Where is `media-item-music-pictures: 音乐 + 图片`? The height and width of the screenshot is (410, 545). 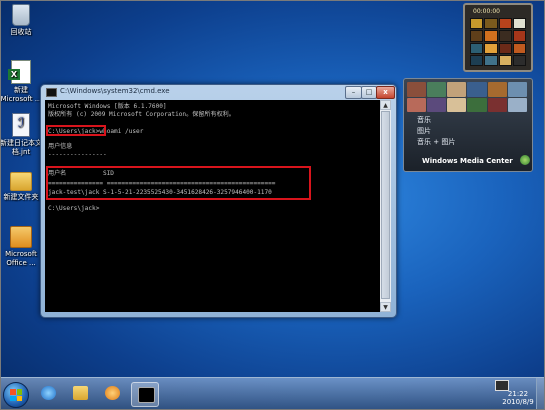 media-item-music-pictures: 音乐 + 图片 is located at coordinates (436, 142).